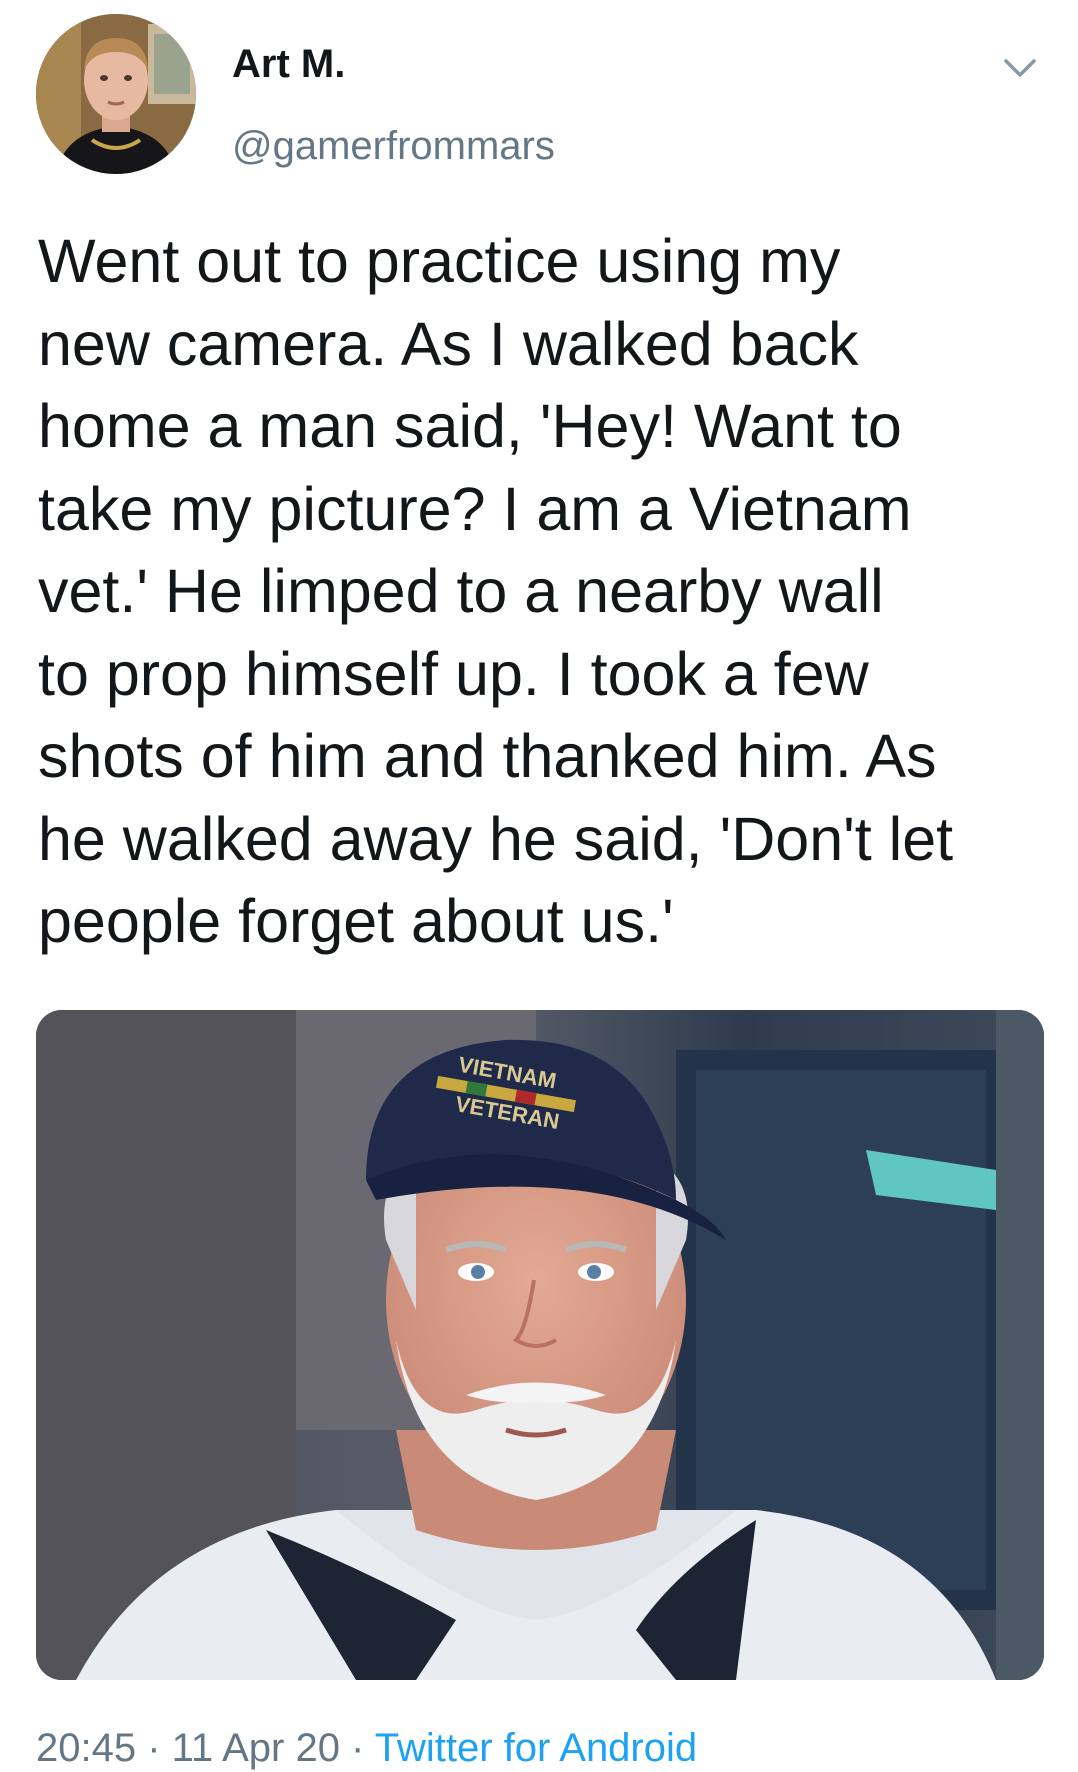 The image size is (1078, 1772). Describe the element at coordinates (86, 1748) in the screenshot. I see `tweet-time: 20:45` at that location.